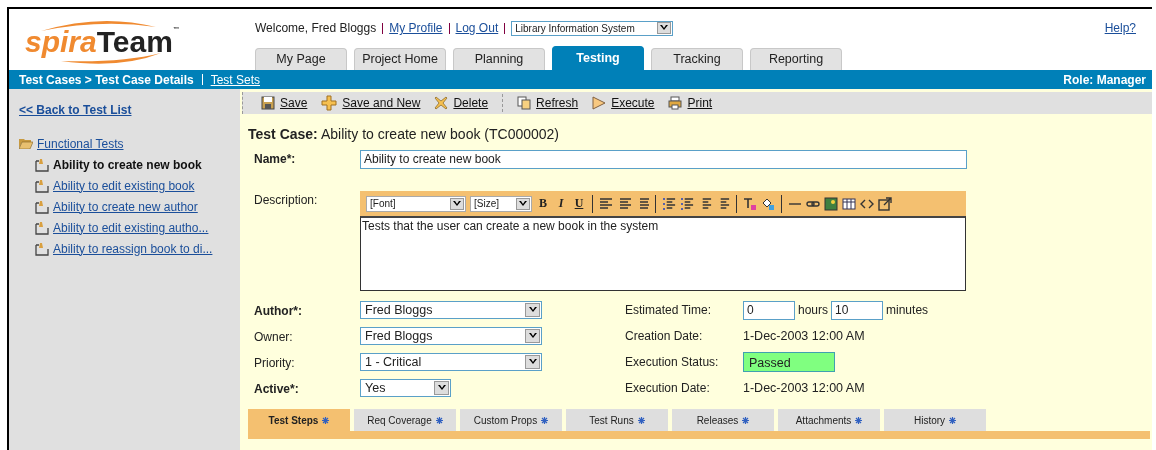  What do you see at coordinates (125, 206) in the screenshot?
I see `test-case-link: Ability to create new author` at bounding box center [125, 206].